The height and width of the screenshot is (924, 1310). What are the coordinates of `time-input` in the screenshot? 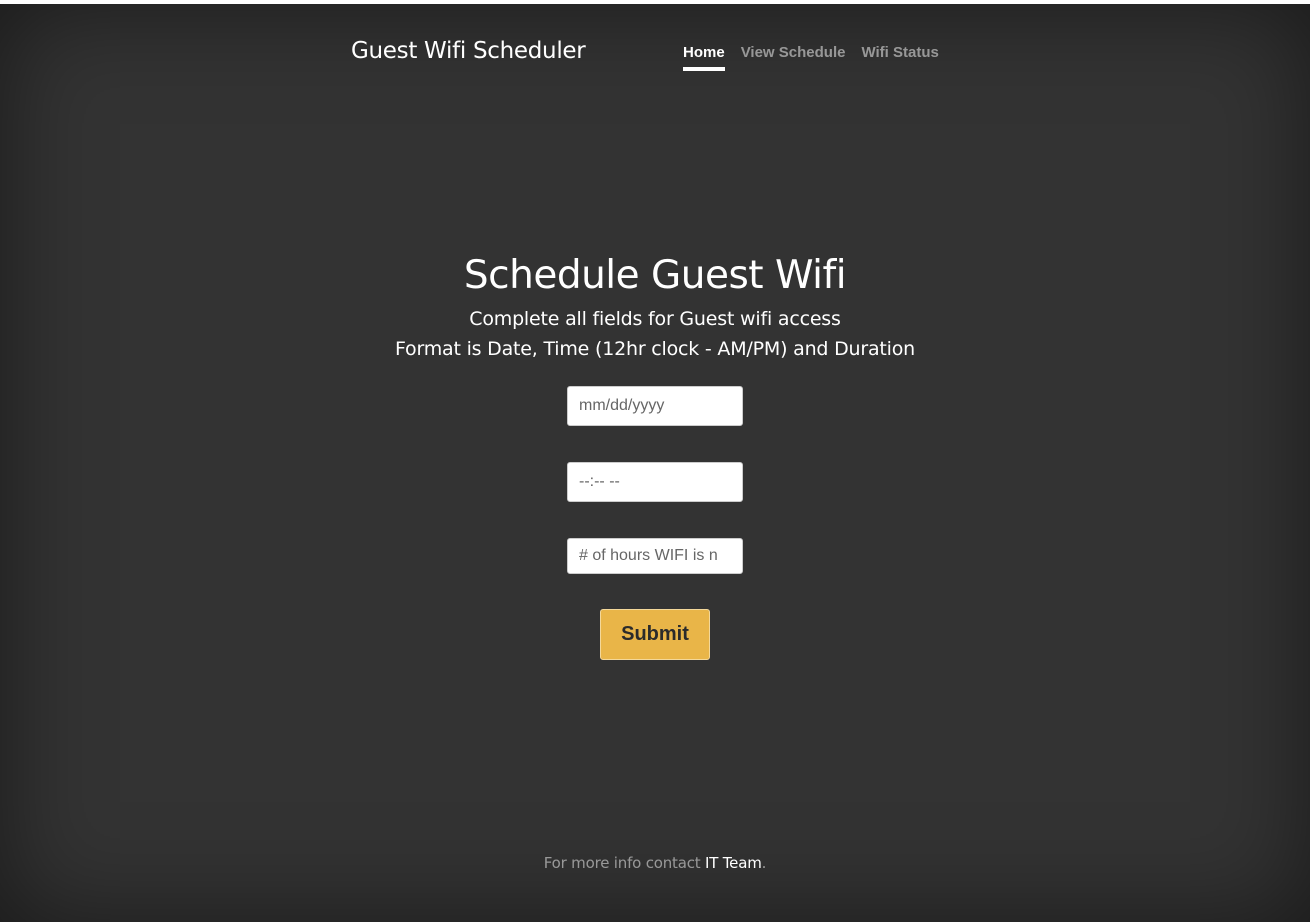 It's located at (655, 482).